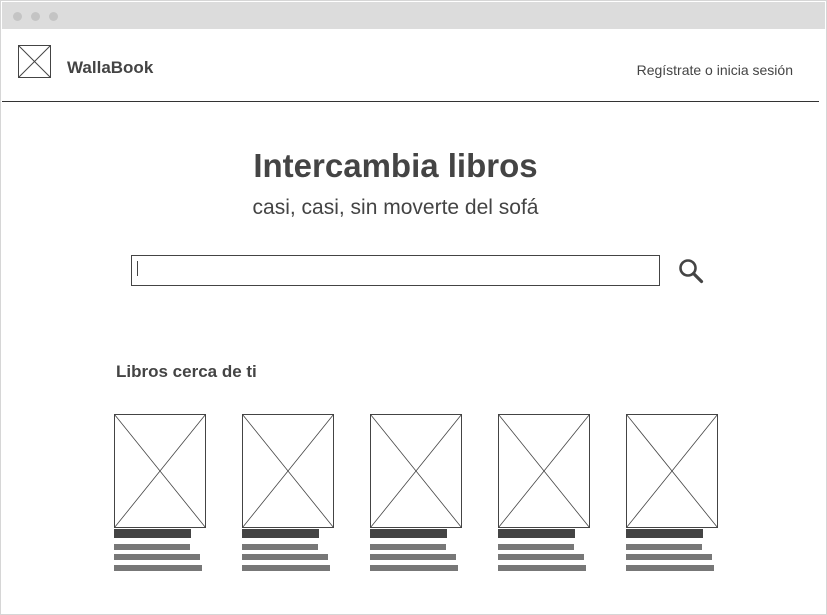 The height and width of the screenshot is (615, 827). I want to click on window-maximize-dot, so click(53, 16).